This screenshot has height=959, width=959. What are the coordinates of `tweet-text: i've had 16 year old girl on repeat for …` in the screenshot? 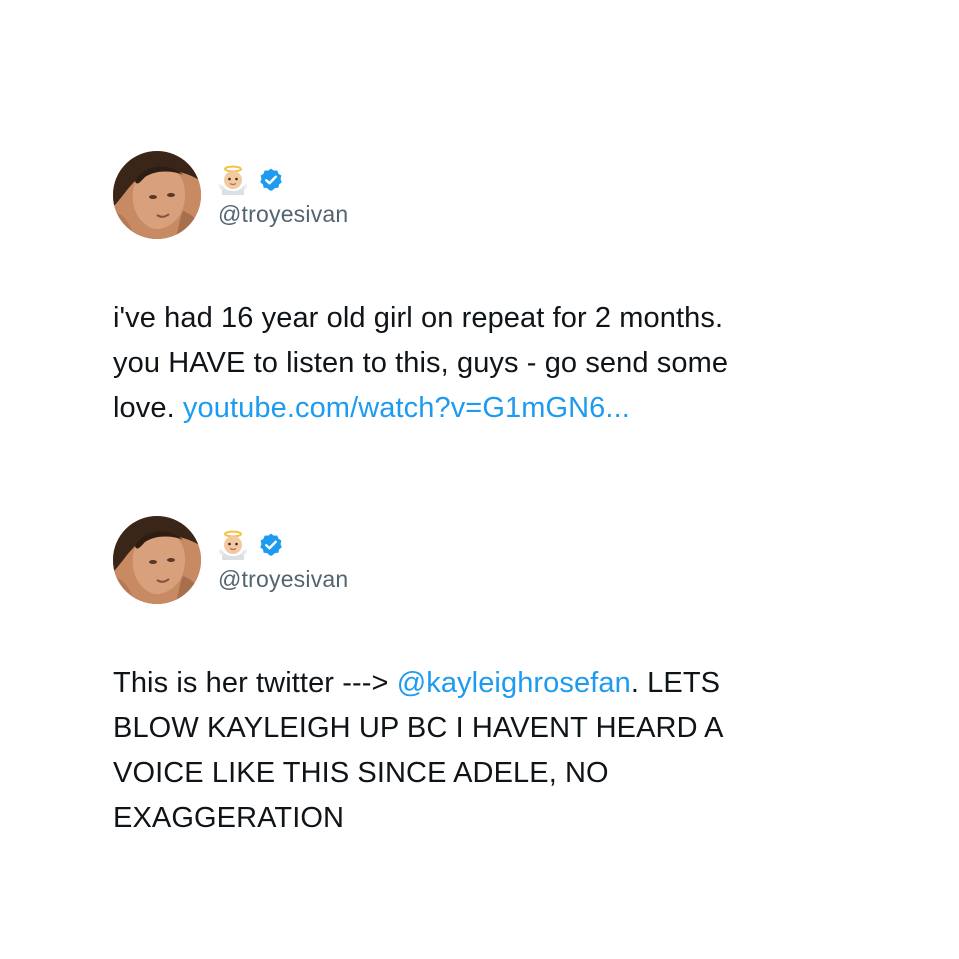 It's located at (493, 363).